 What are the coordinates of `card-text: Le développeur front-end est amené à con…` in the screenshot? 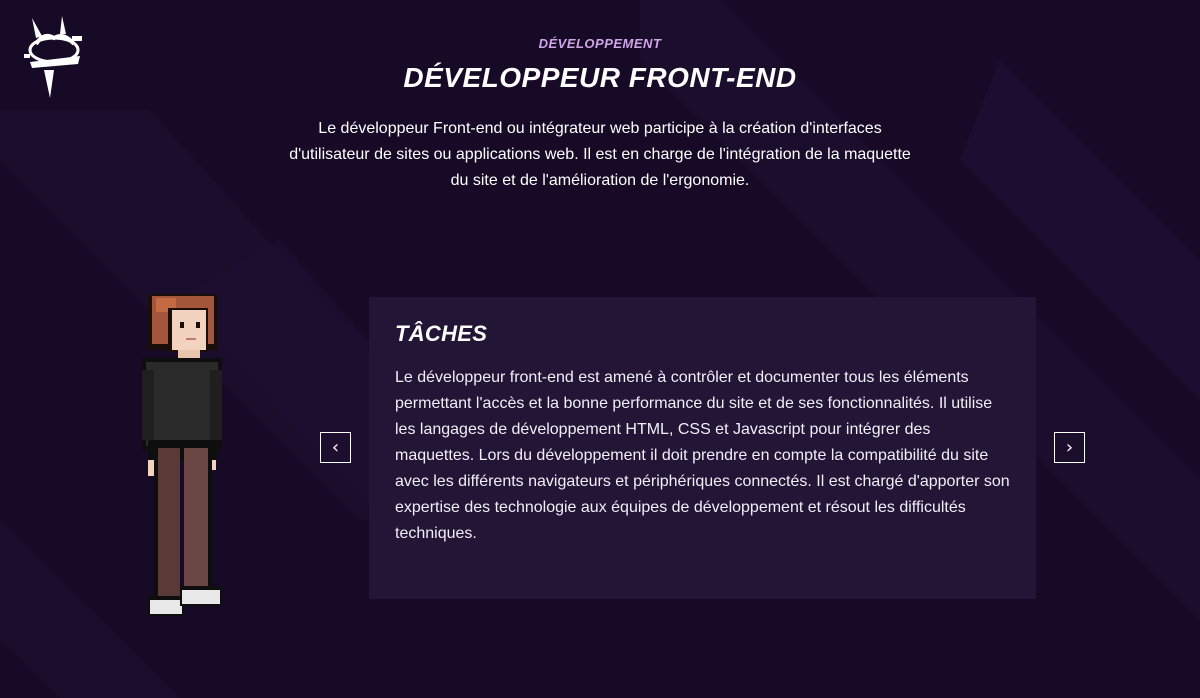 It's located at (702, 455).